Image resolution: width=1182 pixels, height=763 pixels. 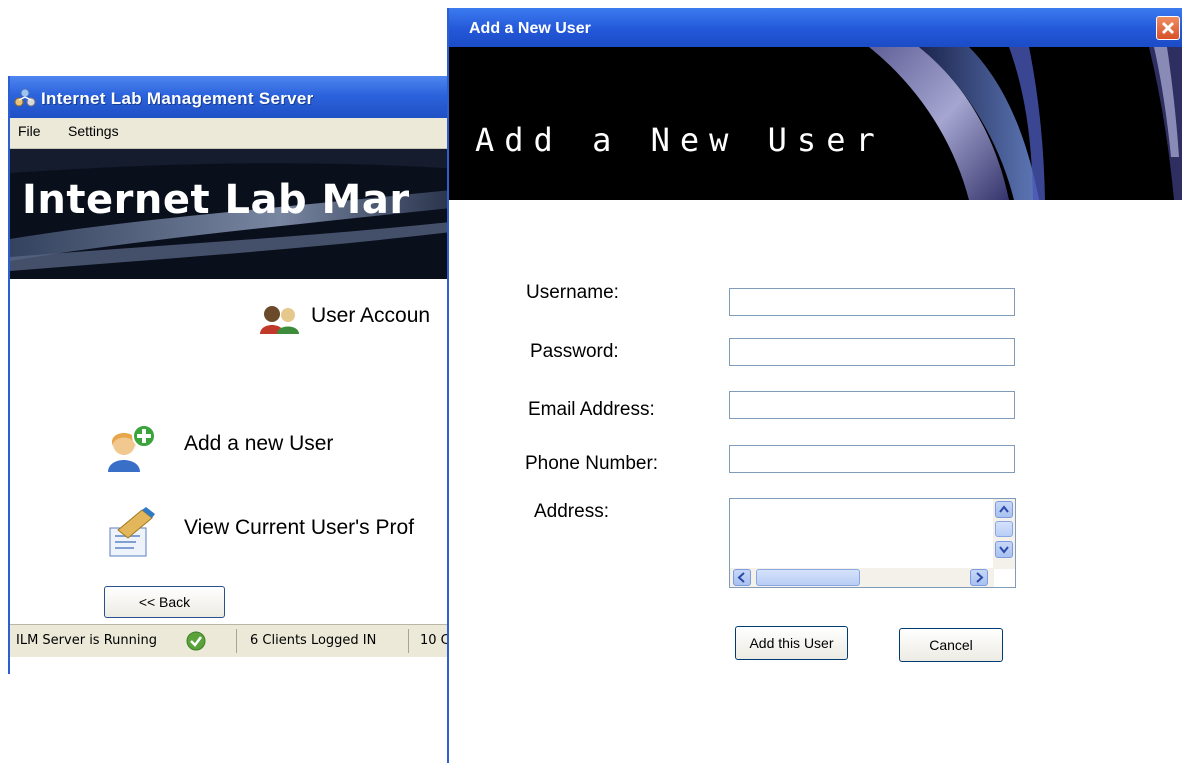 I want to click on scroll-left-button, so click(x=742, y=577).